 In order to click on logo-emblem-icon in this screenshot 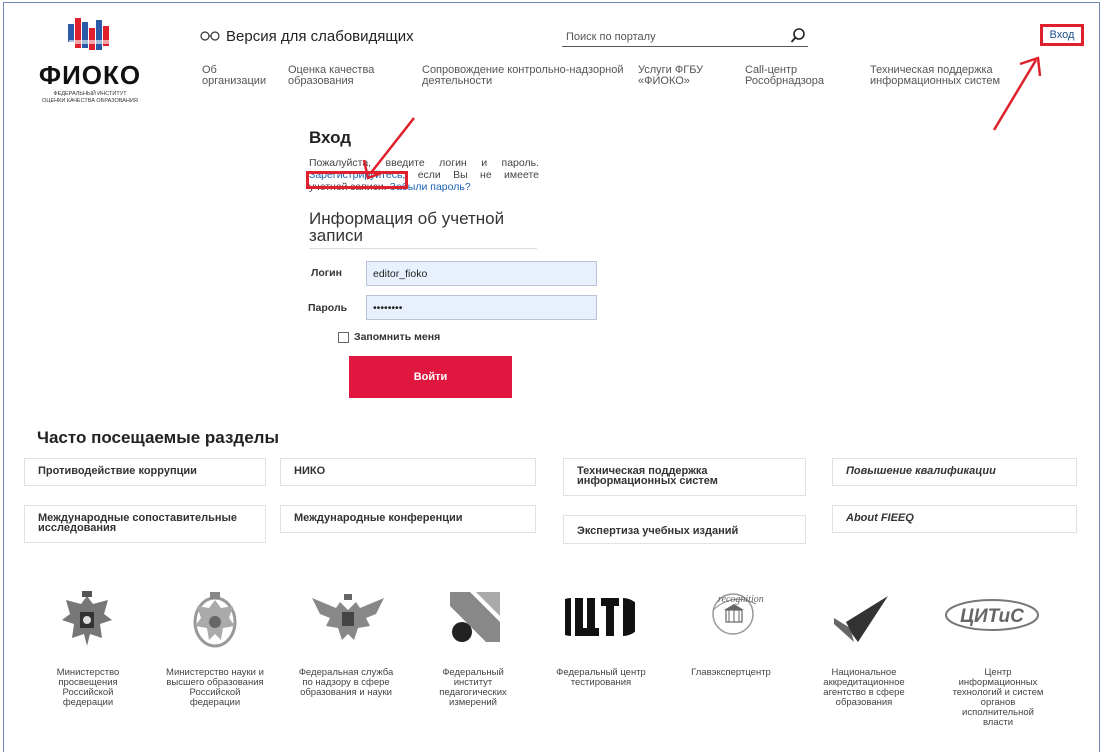, I will do `click(90, 36)`.